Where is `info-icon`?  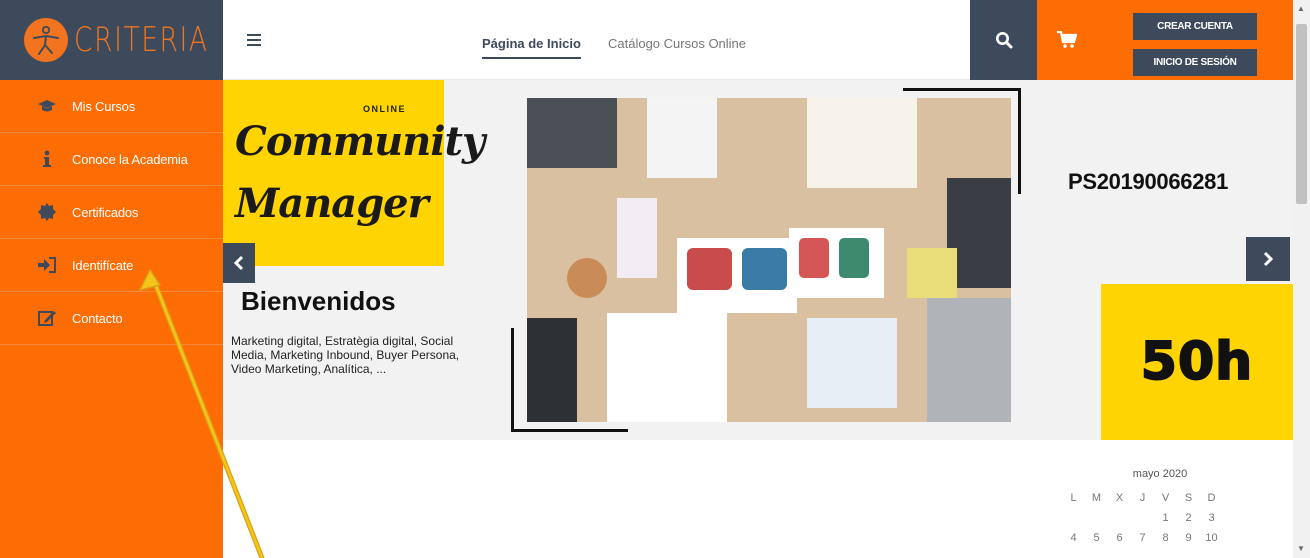 info-icon is located at coordinates (47, 159).